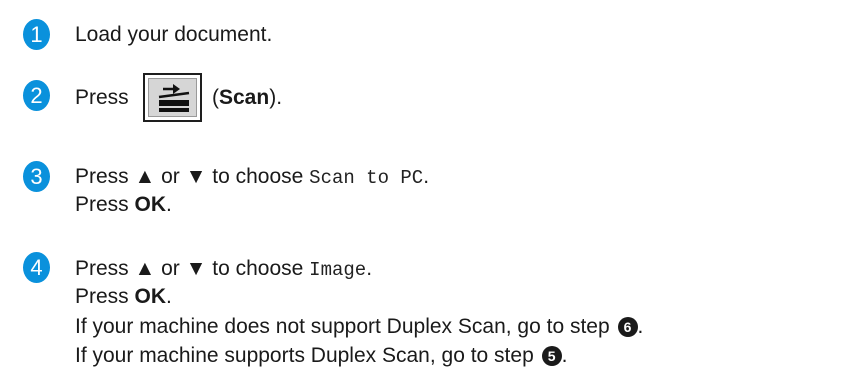  I want to click on step-4-choose-line: Press ▲ or ▼ to choose Image., so click(223, 269).